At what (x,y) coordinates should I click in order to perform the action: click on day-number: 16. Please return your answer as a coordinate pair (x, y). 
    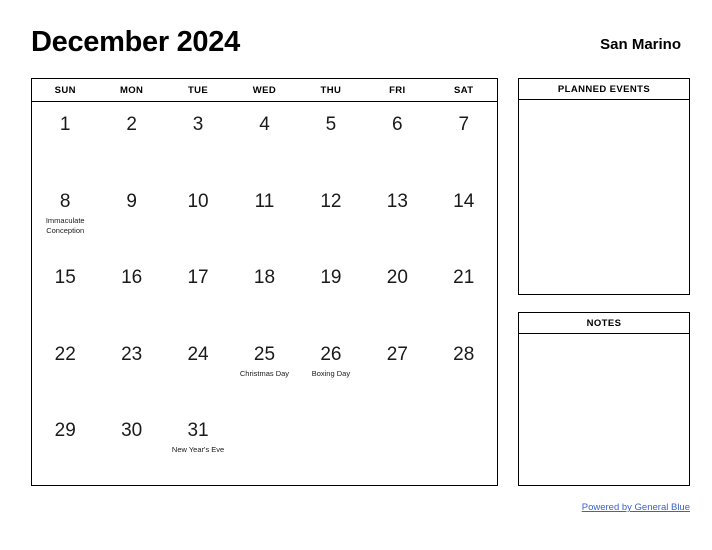
    Looking at the image, I should click on (132, 278).